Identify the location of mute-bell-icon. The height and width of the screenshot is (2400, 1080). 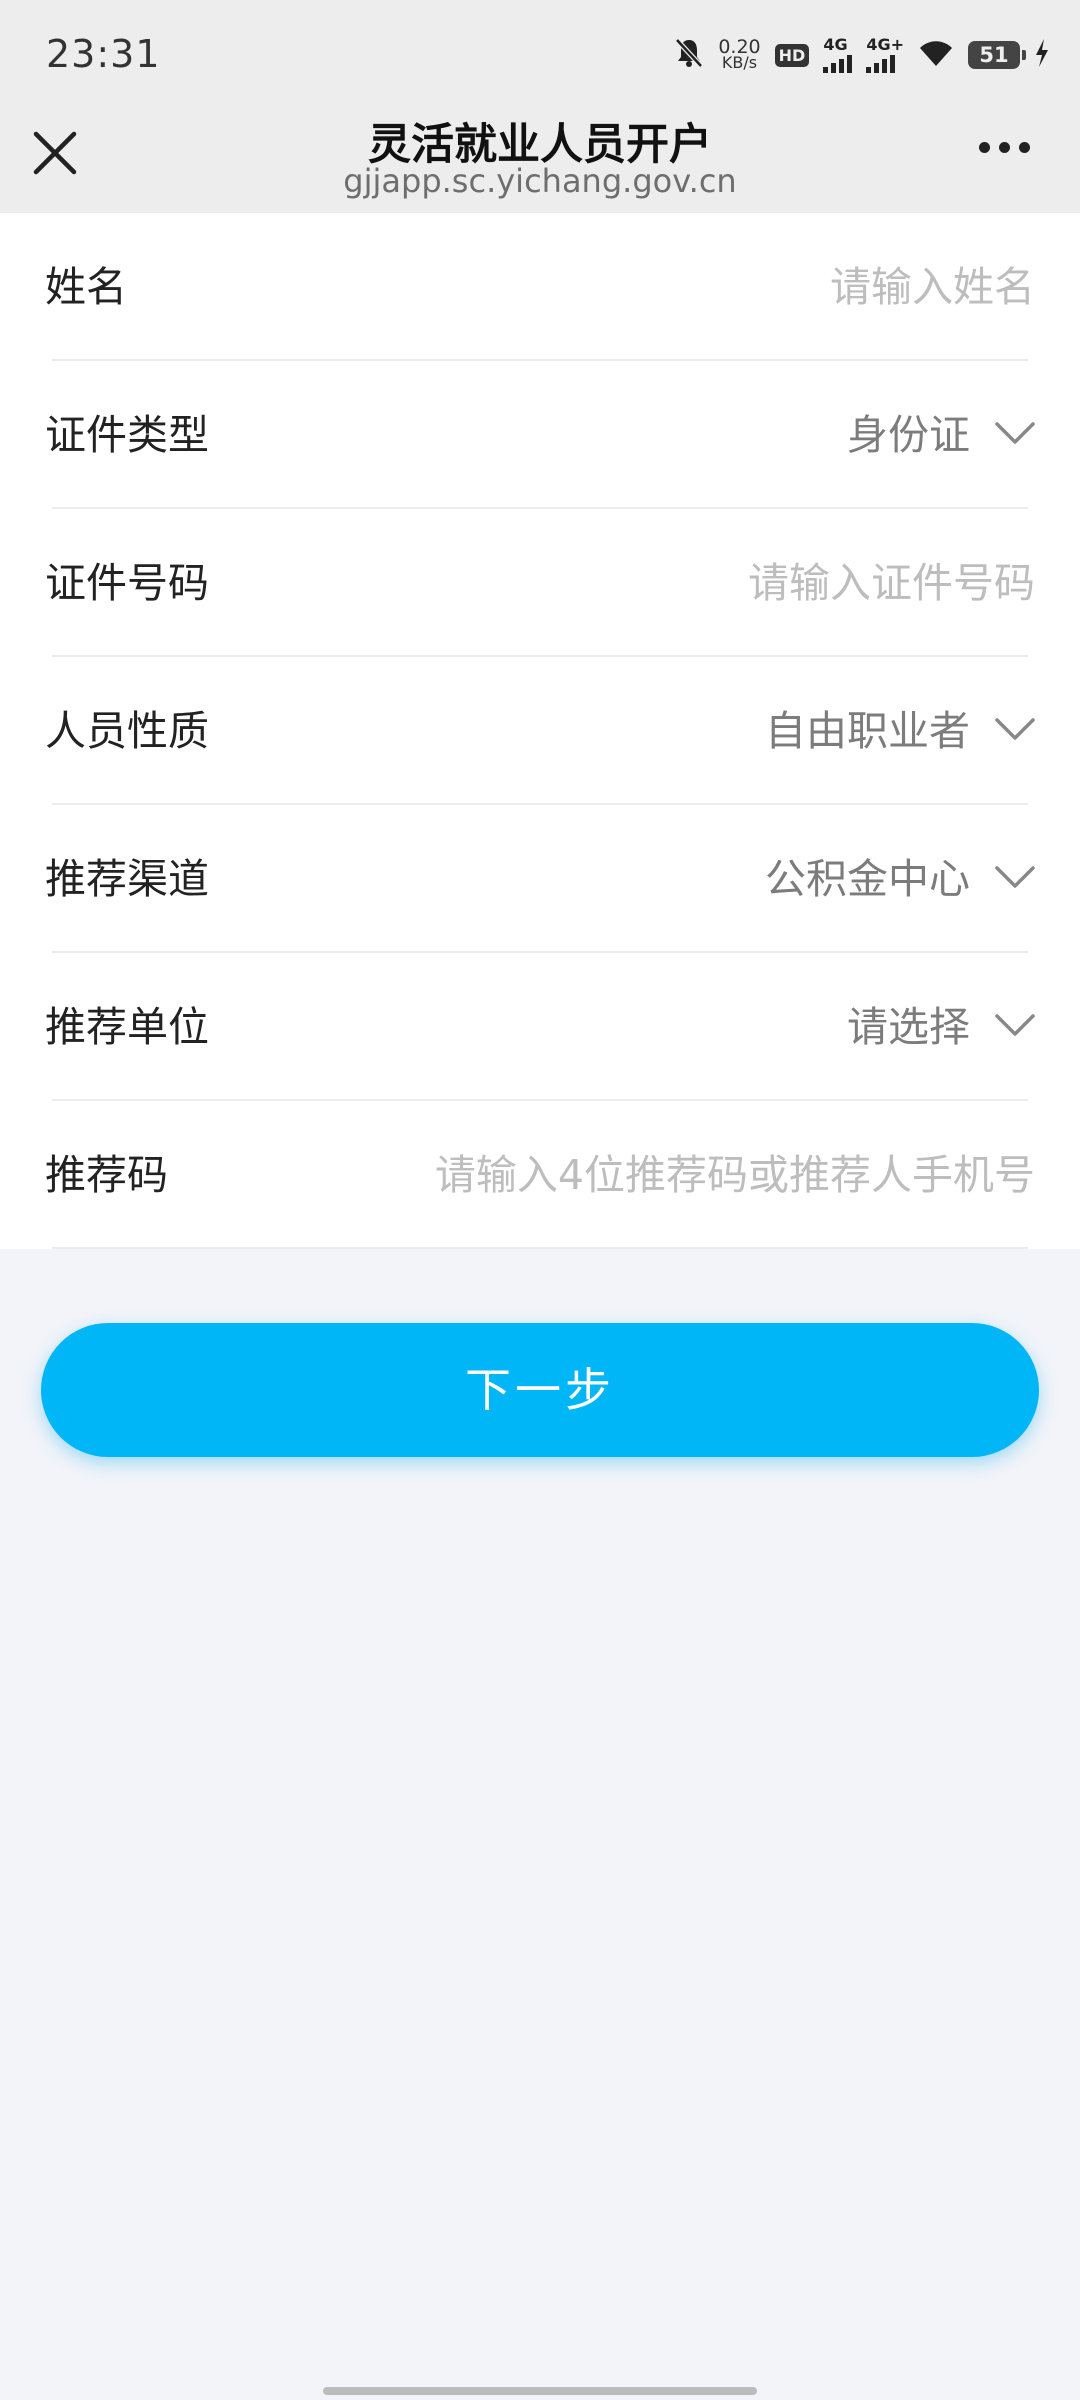
(689, 55).